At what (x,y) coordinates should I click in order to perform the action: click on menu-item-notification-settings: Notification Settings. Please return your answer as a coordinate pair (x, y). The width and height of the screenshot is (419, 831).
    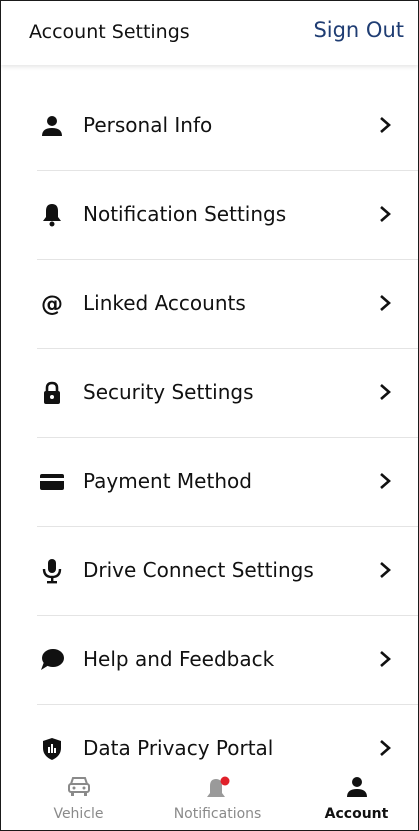
    Looking at the image, I should click on (227, 215).